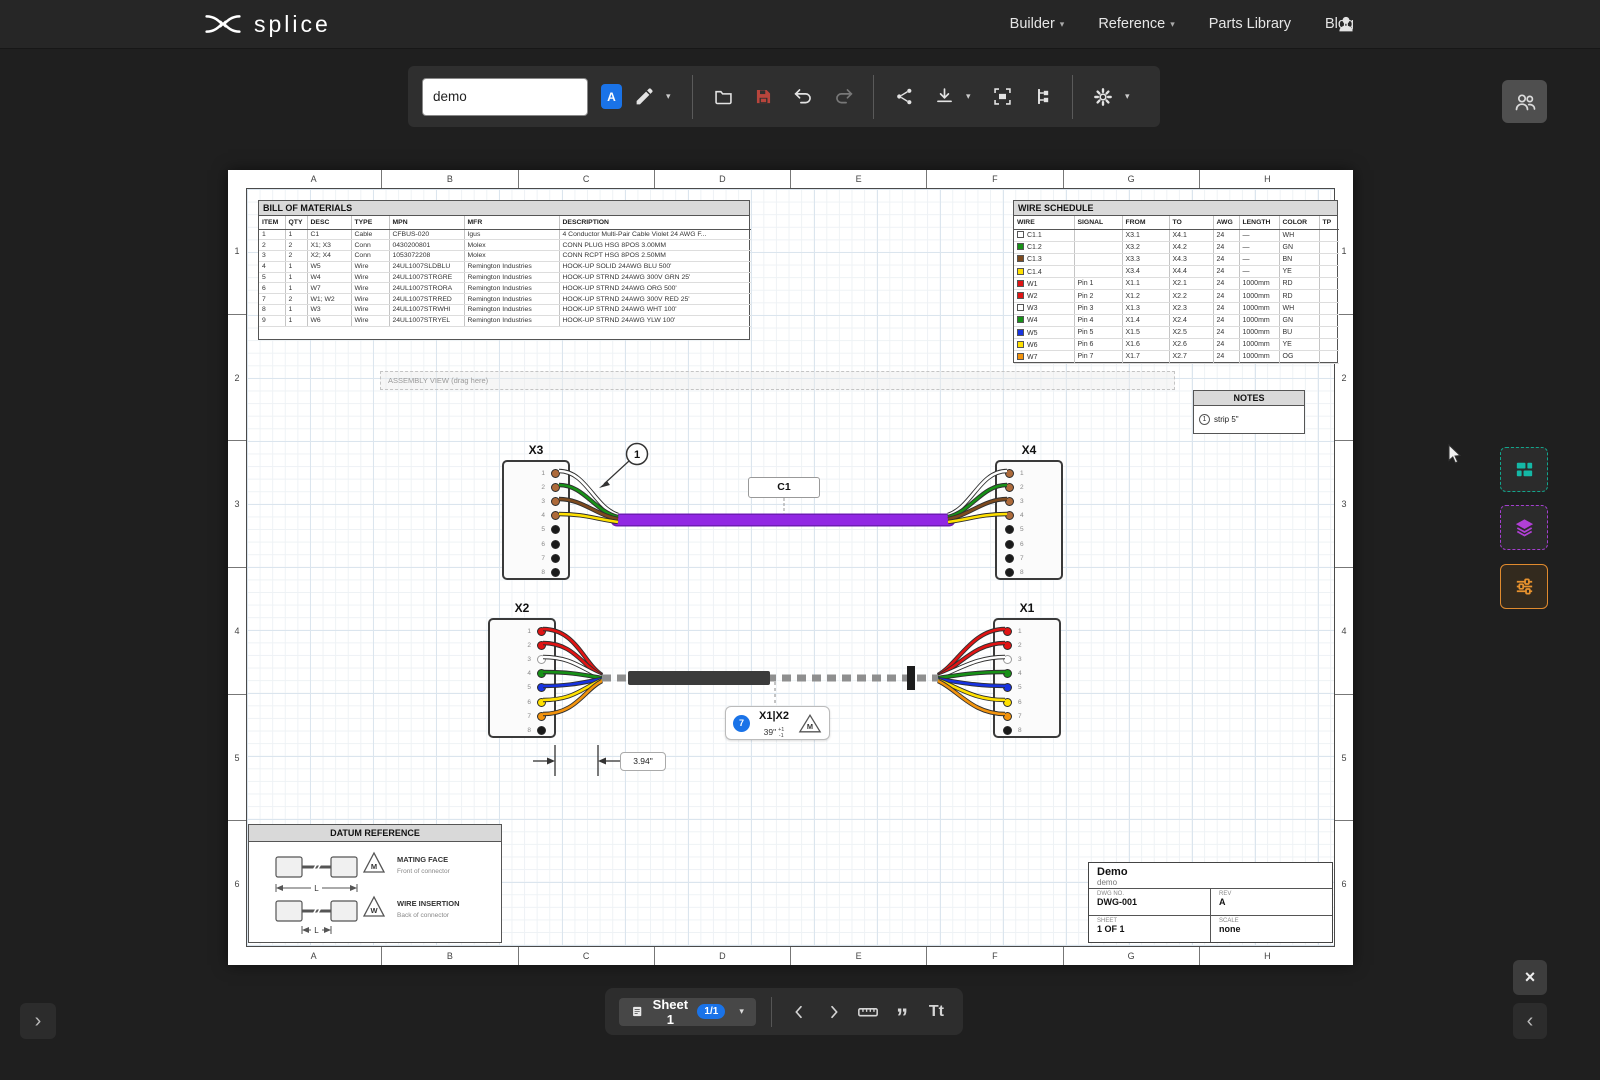  I want to click on connector-x4: X4 1 2 3 4 5 6 7 8, so click(1029, 511).